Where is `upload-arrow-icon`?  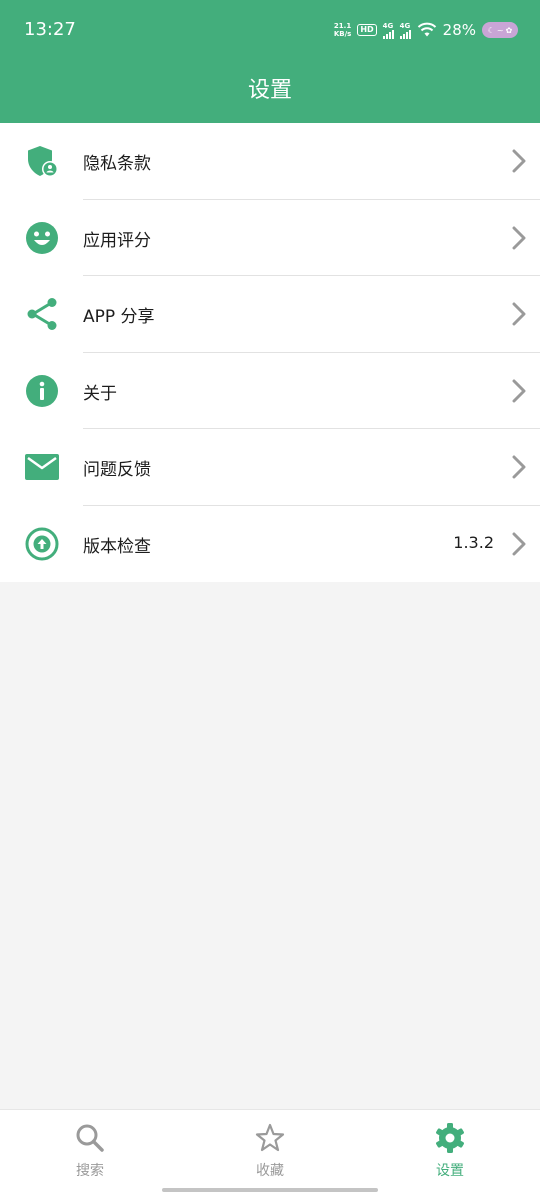
upload-arrow-icon is located at coordinates (42, 544).